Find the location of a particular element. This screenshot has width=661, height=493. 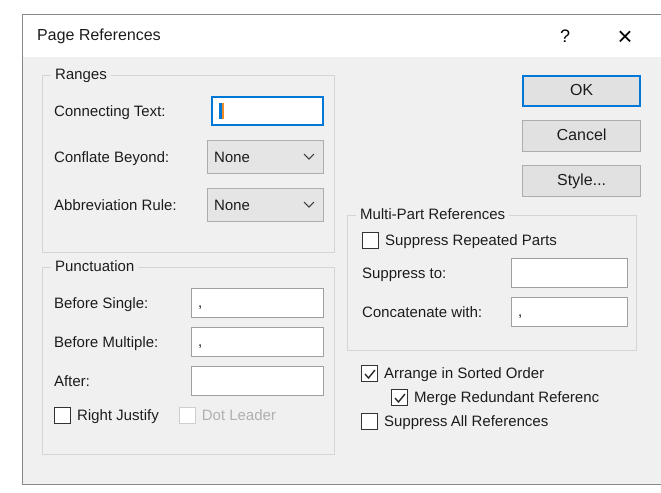

field-label: Before Multiple: is located at coordinates (106, 342).